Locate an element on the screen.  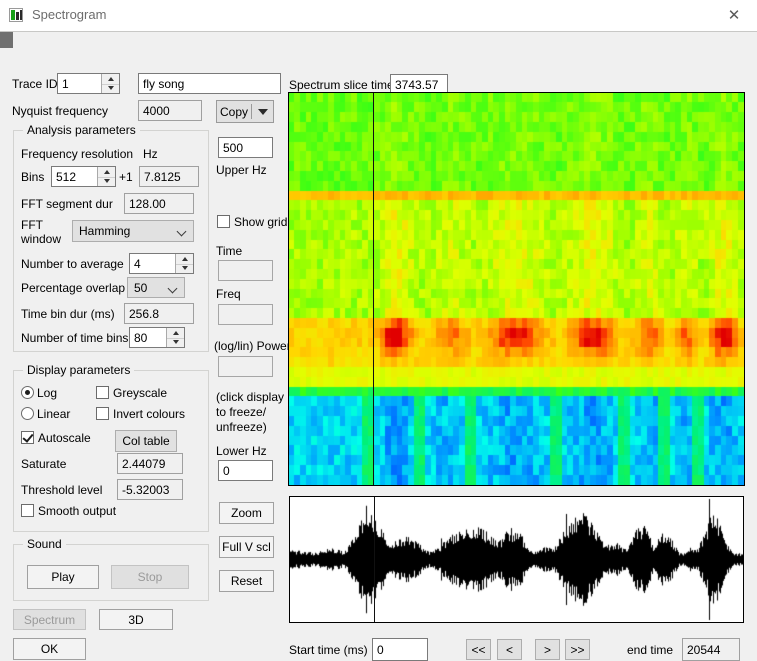
number-to-average-label: Number to average is located at coordinates (72, 264).